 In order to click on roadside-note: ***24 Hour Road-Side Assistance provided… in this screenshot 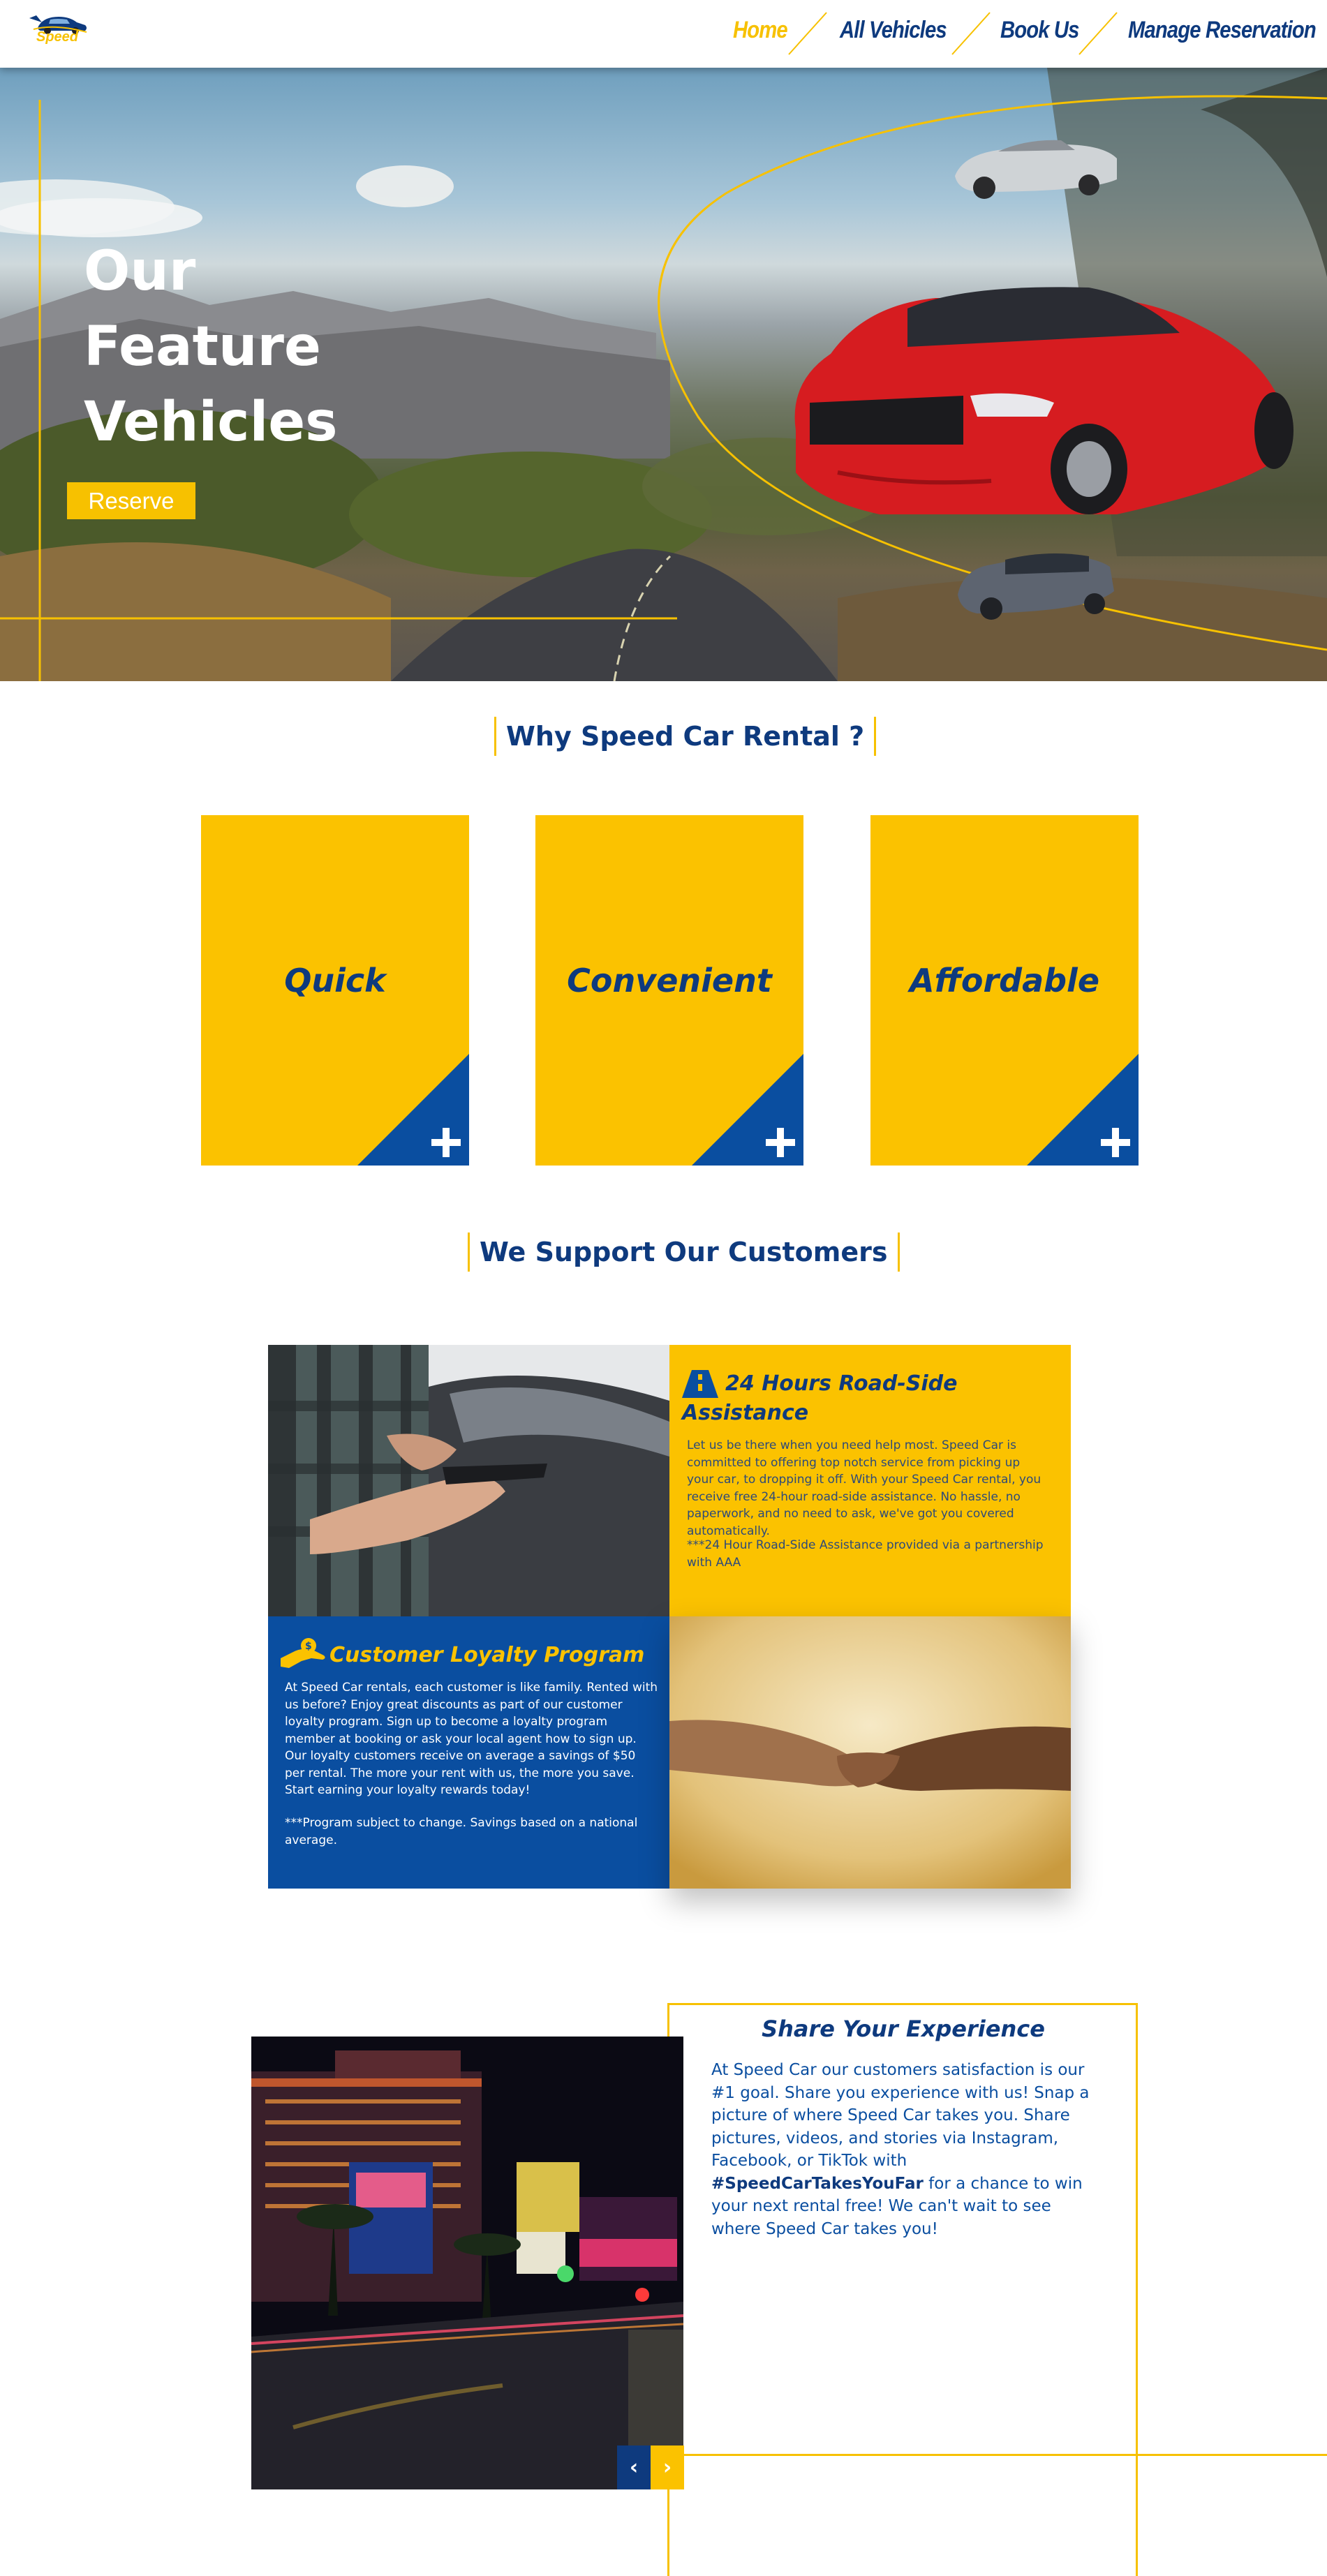, I will do `click(865, 1554)`.